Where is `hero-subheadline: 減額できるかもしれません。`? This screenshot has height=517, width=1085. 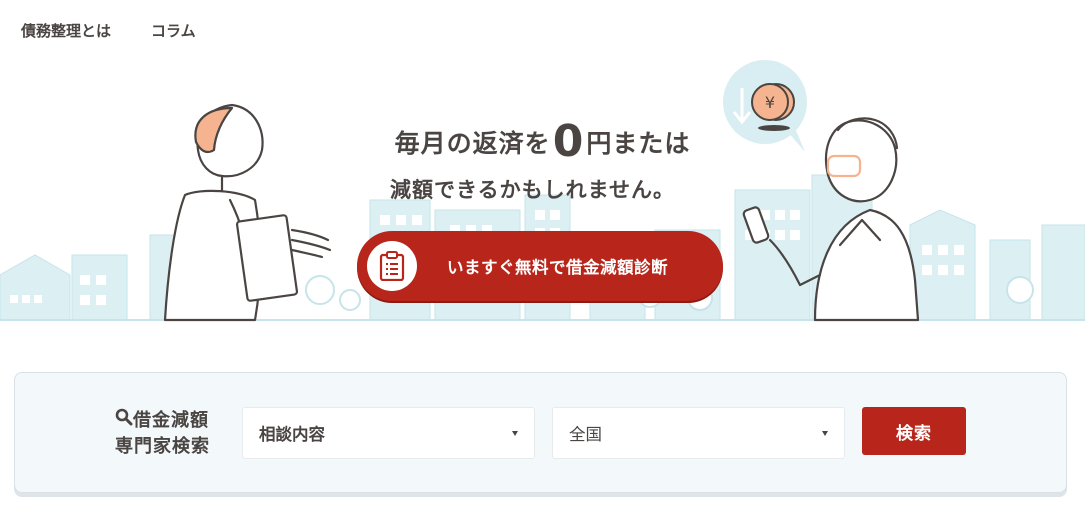
hero-subheadline: 減額できるかもしれません。 is located at coordinates (532, 190).